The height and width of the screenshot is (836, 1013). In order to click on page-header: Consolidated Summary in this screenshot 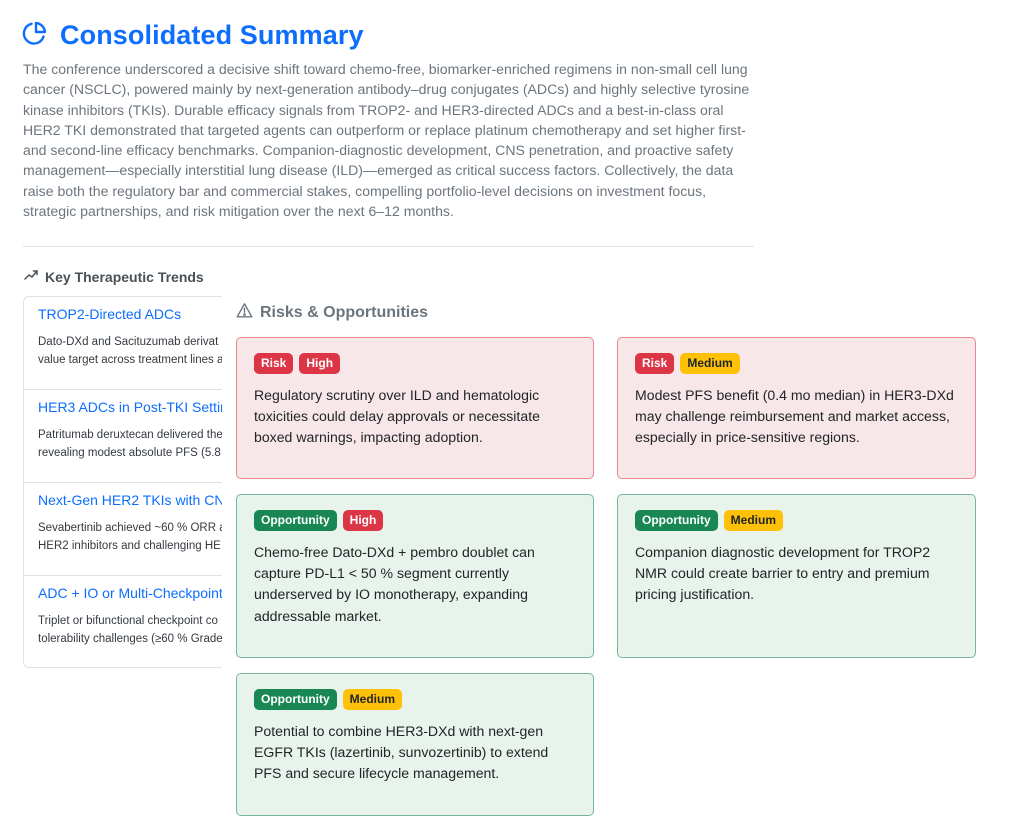, I will do `click(193, 35)`.